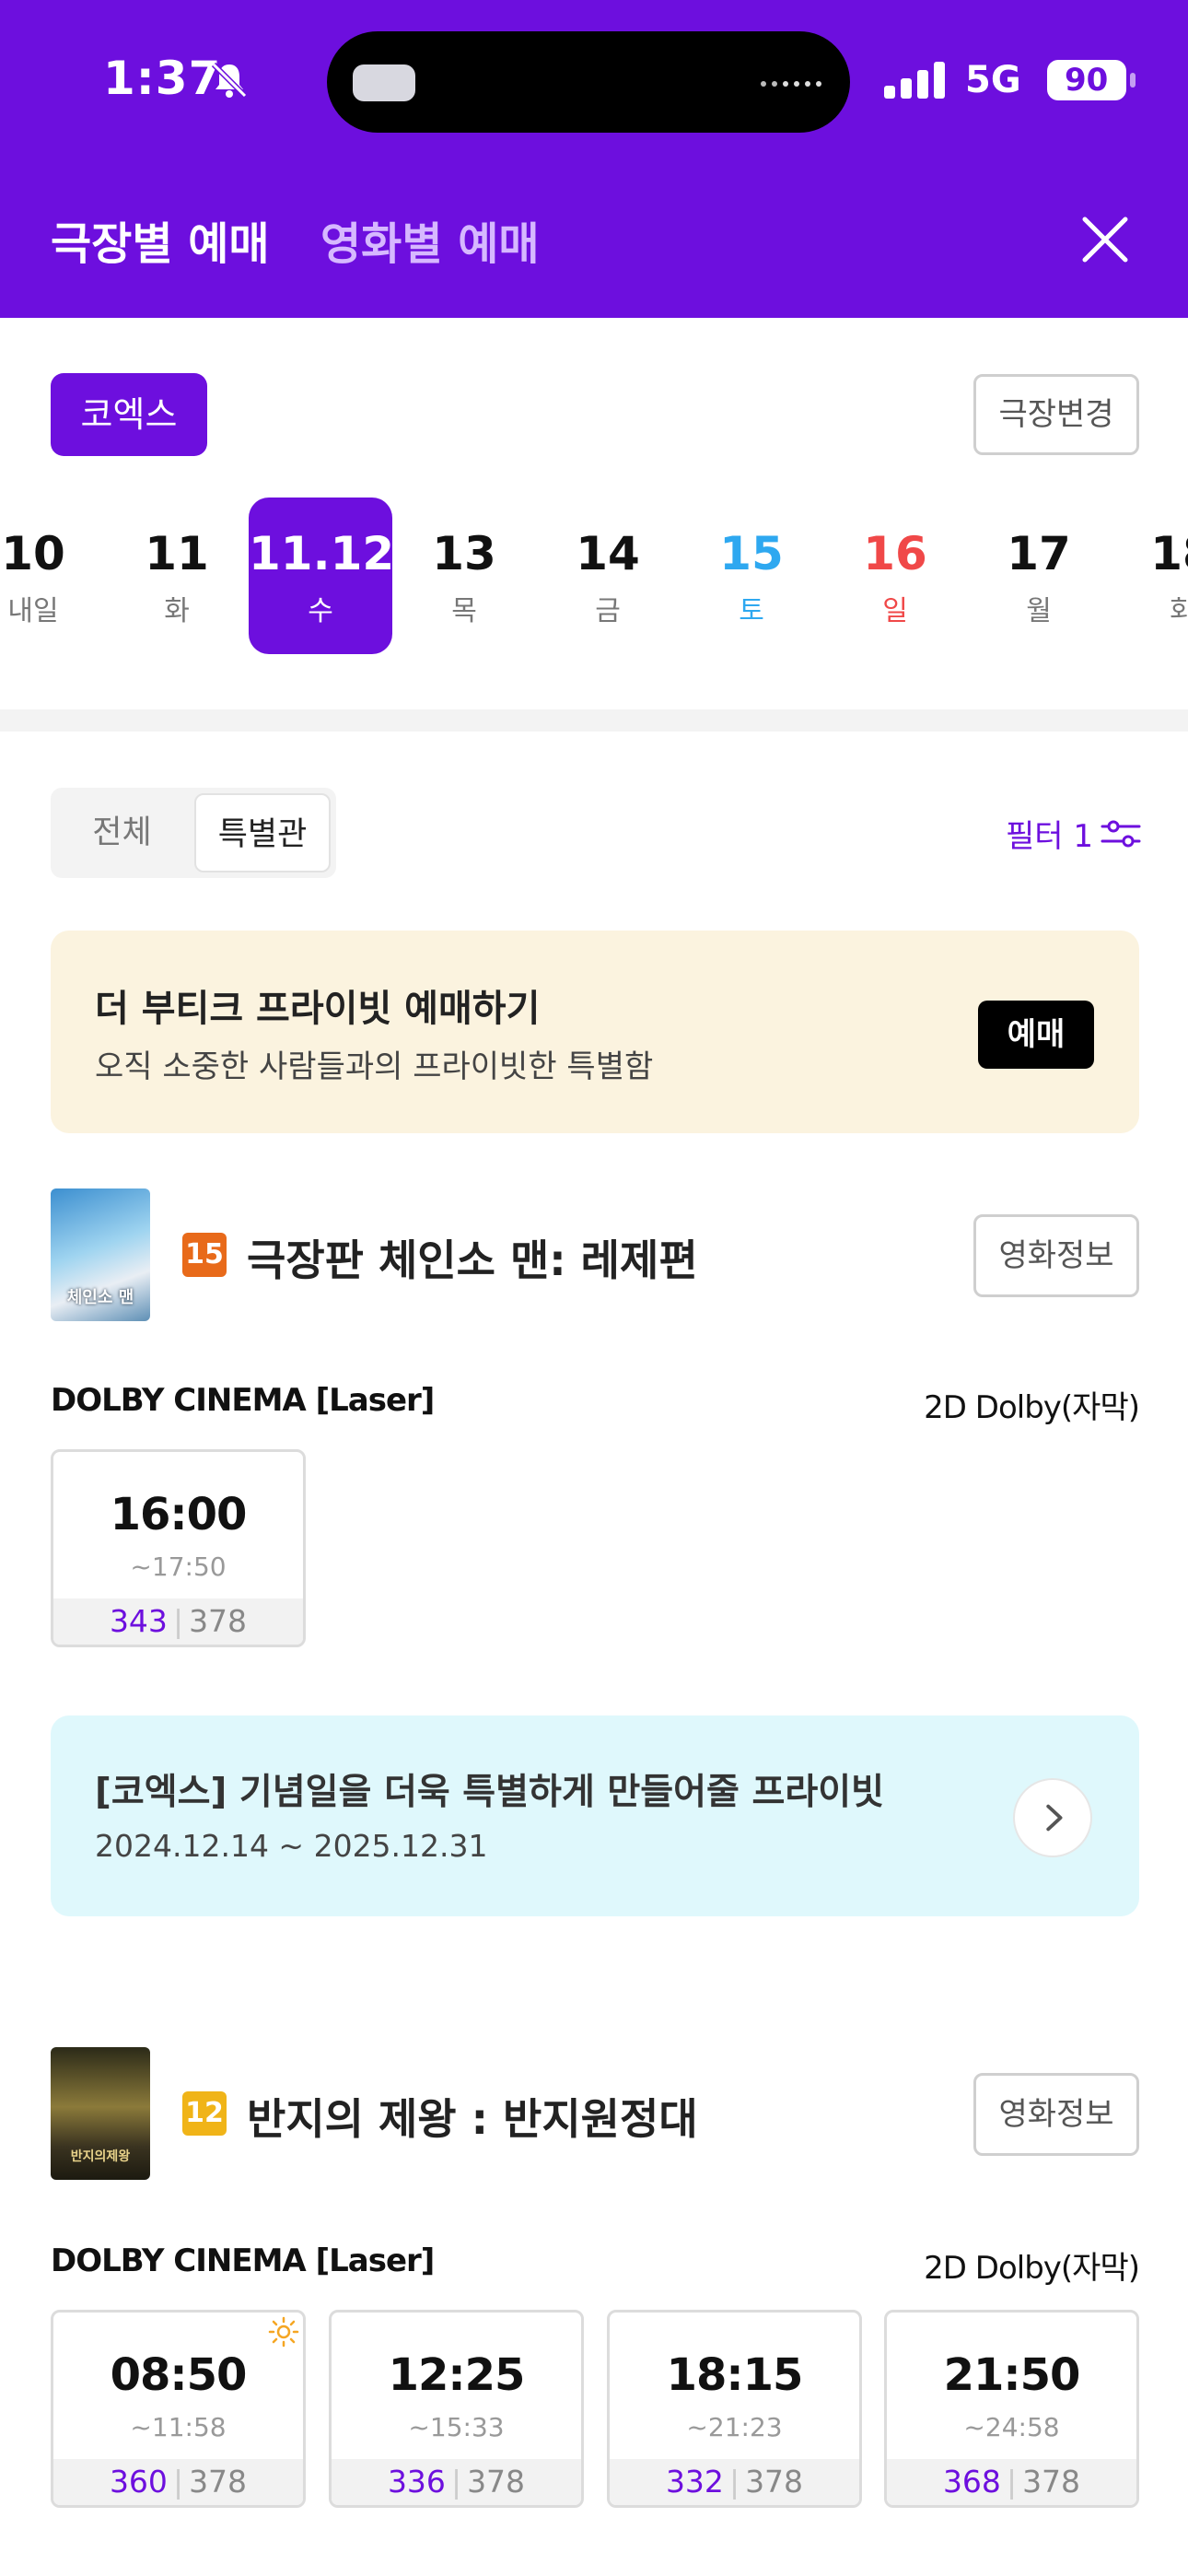  Describe the element at coordinates (1121, 833) in the screenshot. I see `filter-sliders-icon` at that location.